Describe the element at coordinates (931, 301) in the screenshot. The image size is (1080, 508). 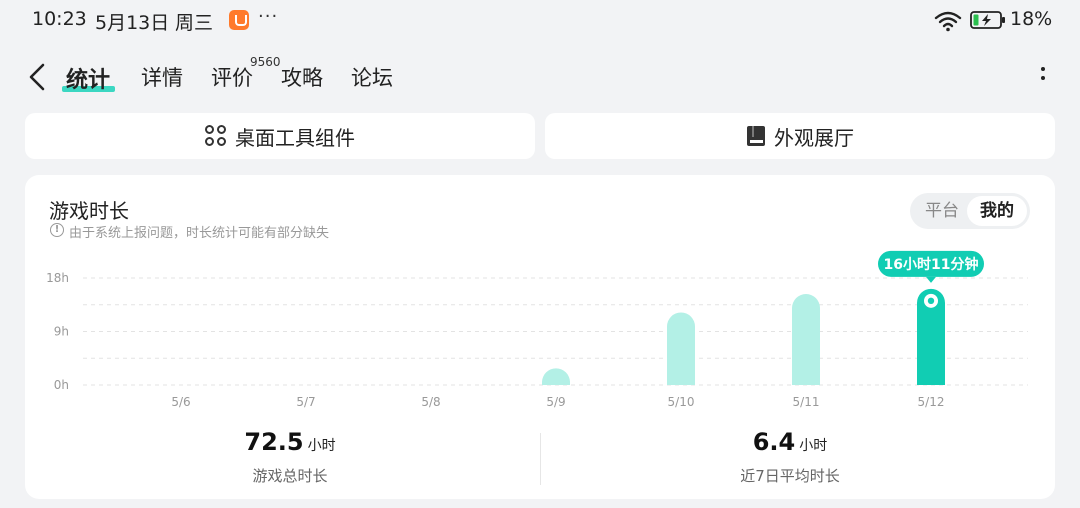
I see `highlight-marker-dot` at that location.